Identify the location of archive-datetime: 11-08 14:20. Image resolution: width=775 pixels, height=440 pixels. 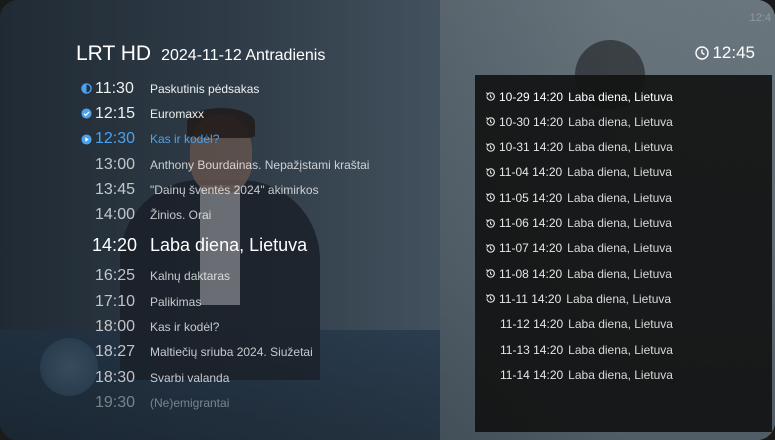
(531, 273).